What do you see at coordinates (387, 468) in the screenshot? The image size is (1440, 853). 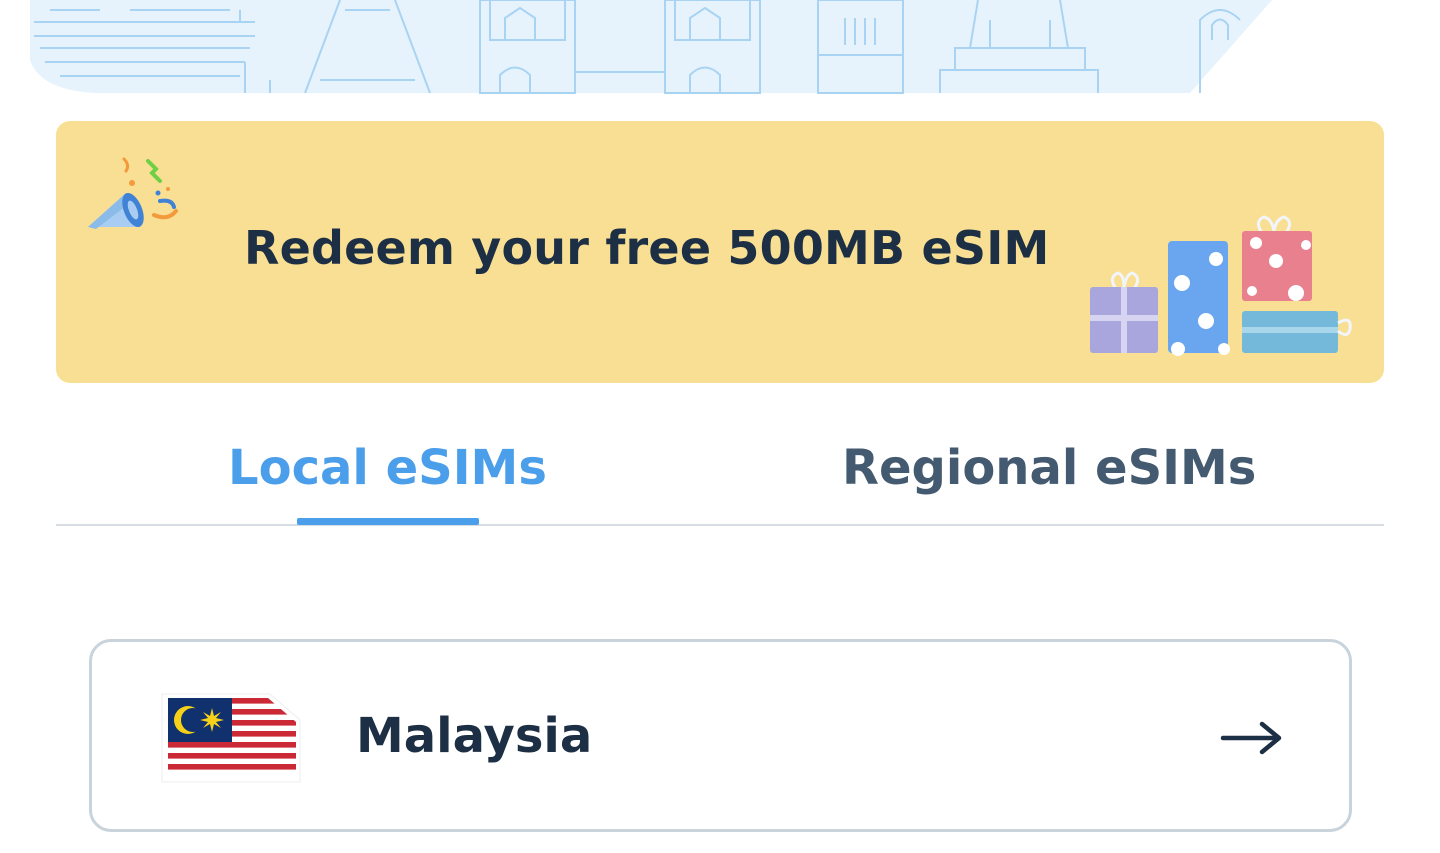 I see `tab-local-esims: Local eSIMs` at bounding box center [387, 468].